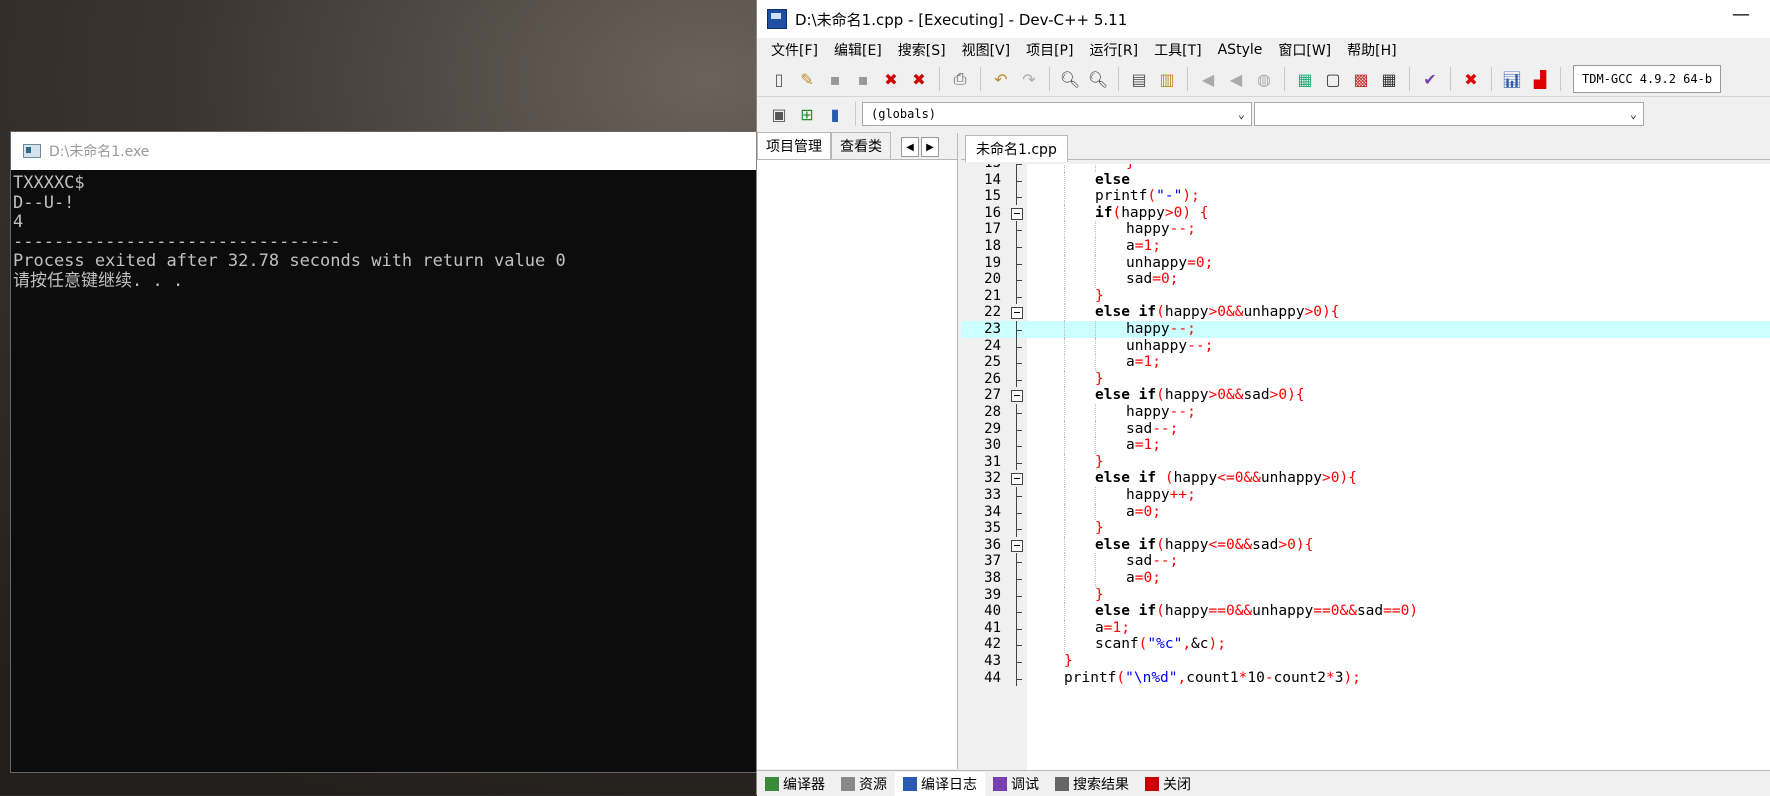 This screenshot has width=1770, height=796. Describe the element at coordinates (1365, 462) in the screenshot. I see `code-line: 31}` at that location.